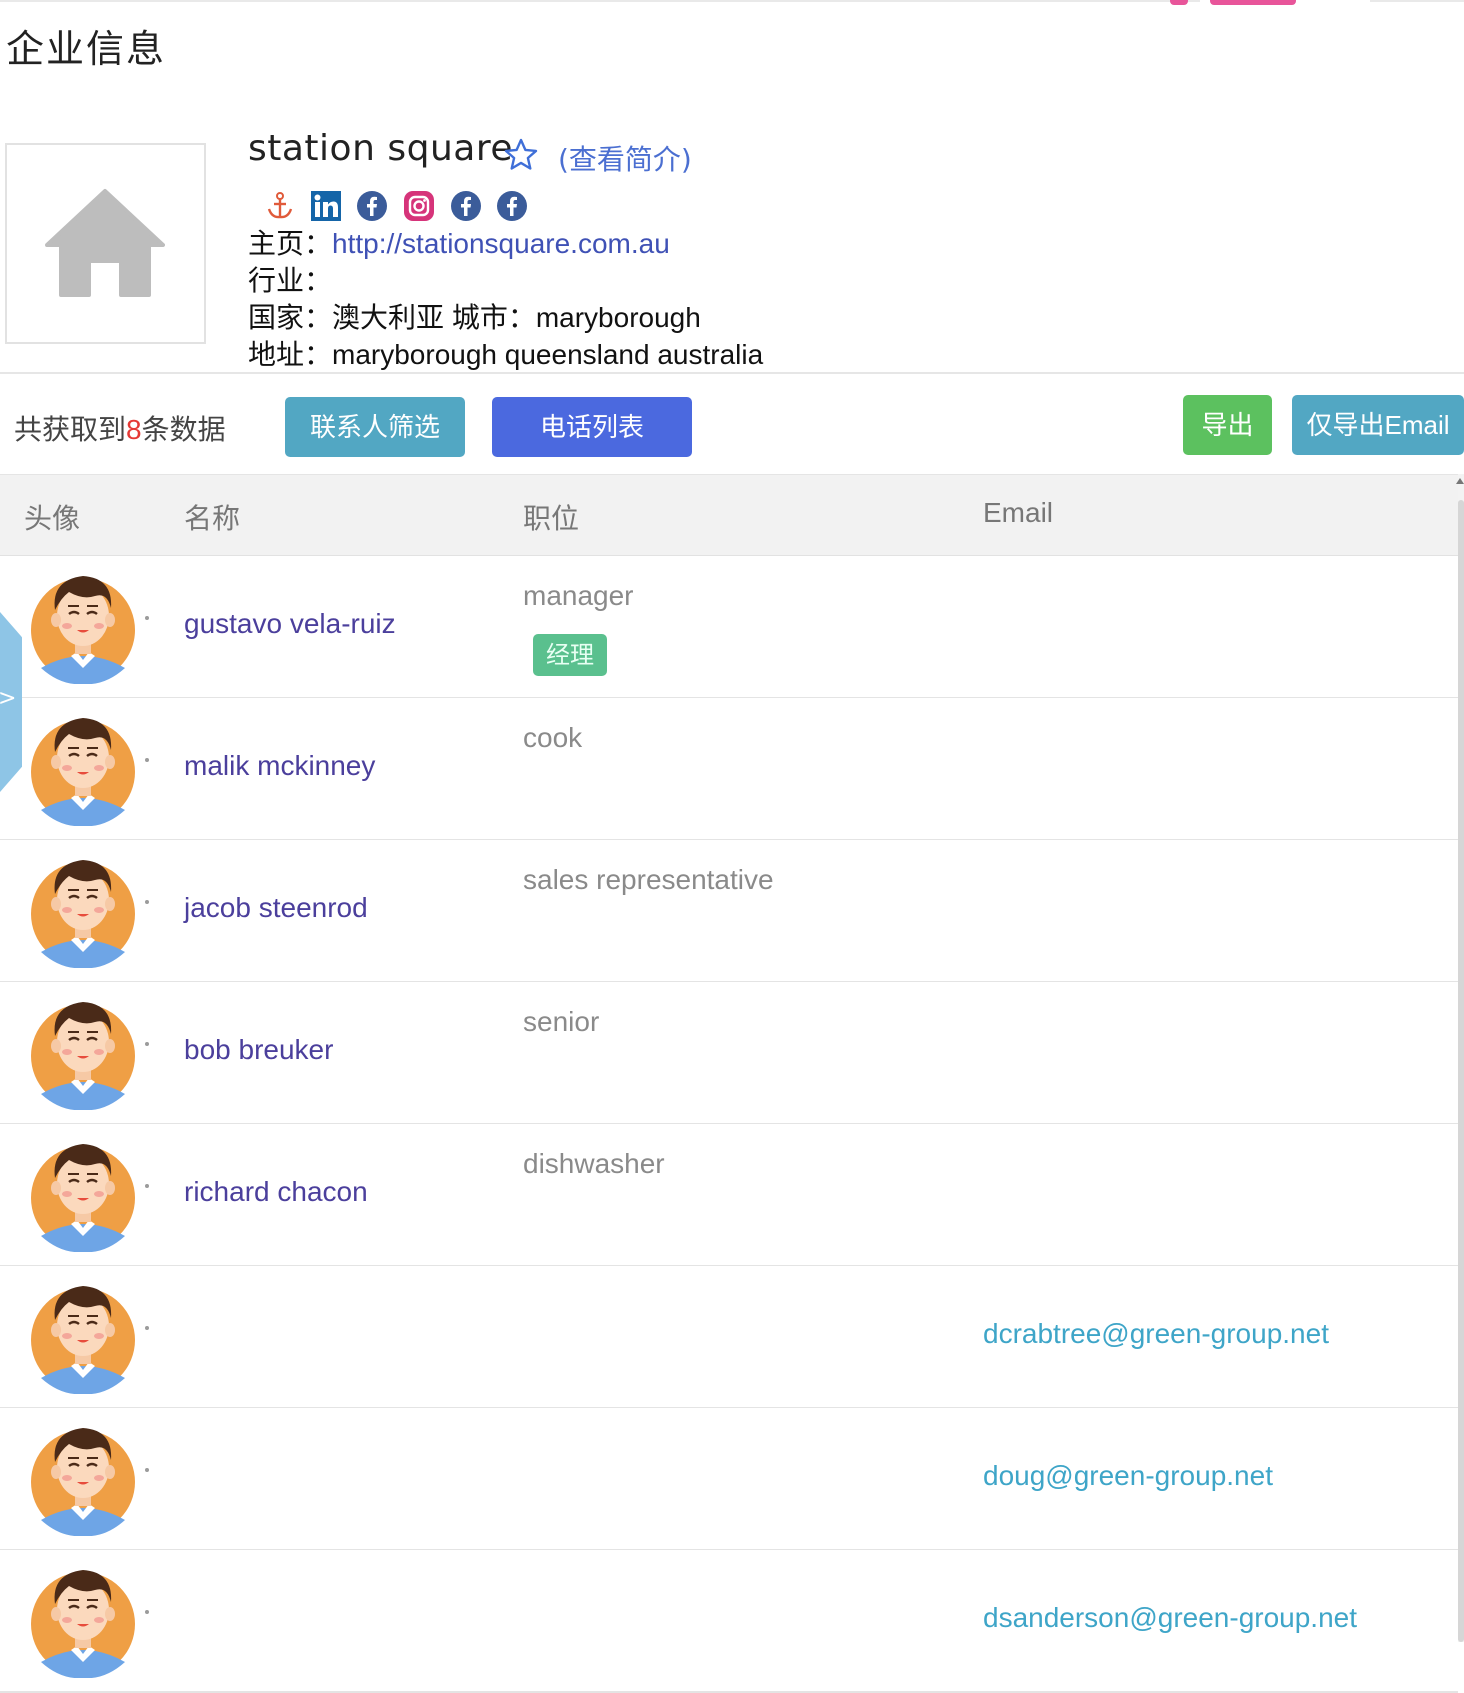  I want to click on address-value: maryborough queensland australia, so click(548, 354).